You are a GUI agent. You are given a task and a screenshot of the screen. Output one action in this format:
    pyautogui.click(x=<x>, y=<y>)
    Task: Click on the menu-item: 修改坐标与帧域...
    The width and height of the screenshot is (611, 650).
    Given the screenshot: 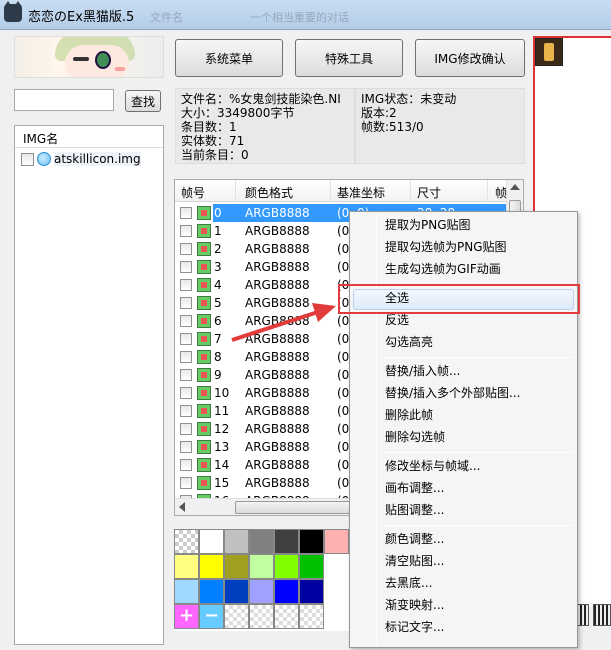 What is the action you would take?
    pyautogui.click(x=432, y=466)
    